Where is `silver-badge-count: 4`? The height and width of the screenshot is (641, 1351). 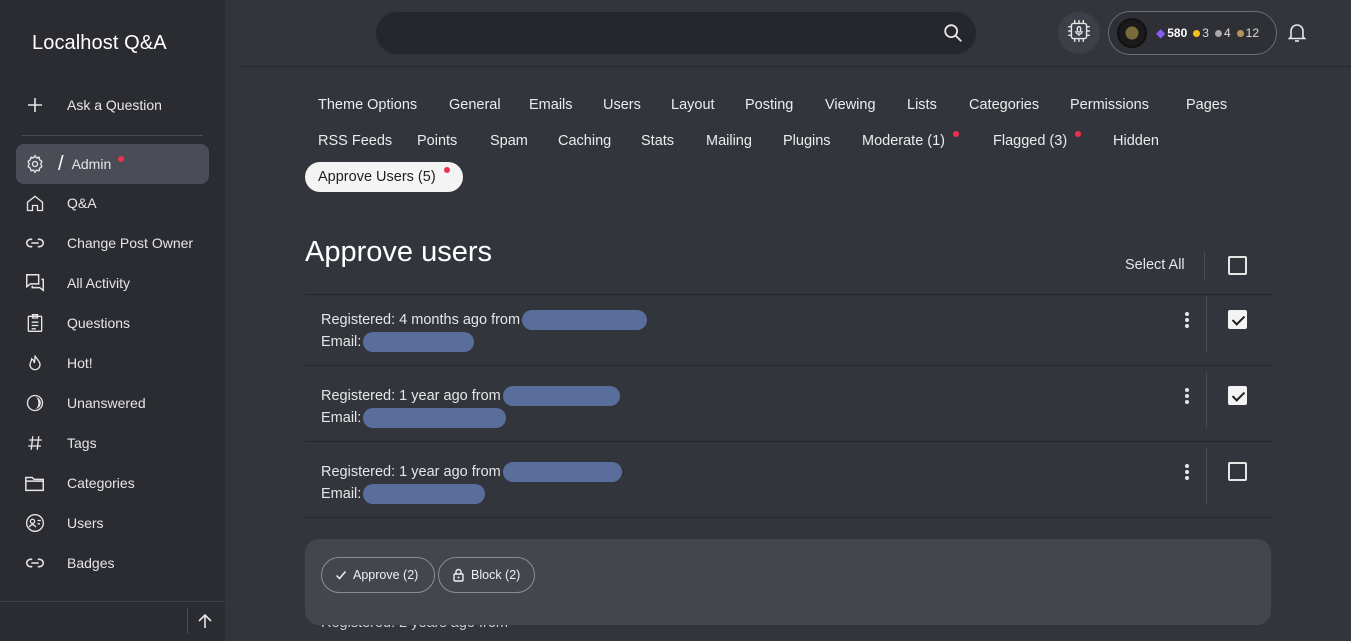
silver-badge-count: 4 is located at coordinates (1222, 33).